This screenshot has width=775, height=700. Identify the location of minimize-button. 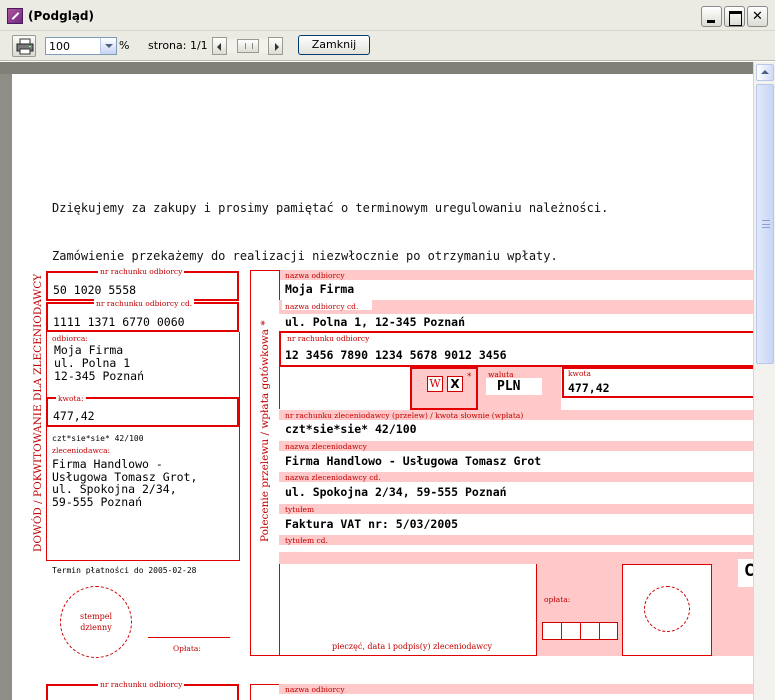
(711, 16).